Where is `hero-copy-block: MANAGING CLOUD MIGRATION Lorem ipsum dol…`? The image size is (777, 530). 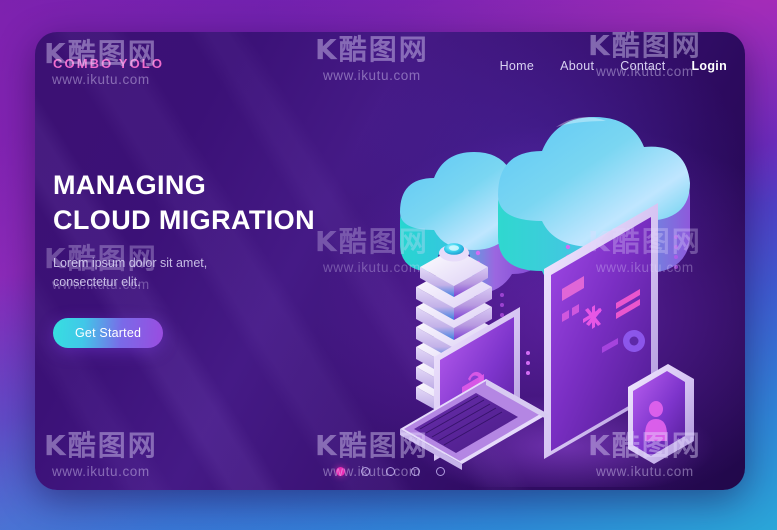
hero-copy-block: MANAGING CLOUD MIGRATION Lorem ipsum dol… is located at coordinates (218, 258).